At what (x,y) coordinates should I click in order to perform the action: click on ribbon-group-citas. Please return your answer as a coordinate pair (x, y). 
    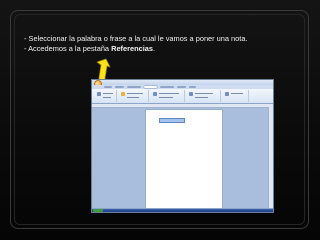
    Looking at the image, I should click on (167, 96).